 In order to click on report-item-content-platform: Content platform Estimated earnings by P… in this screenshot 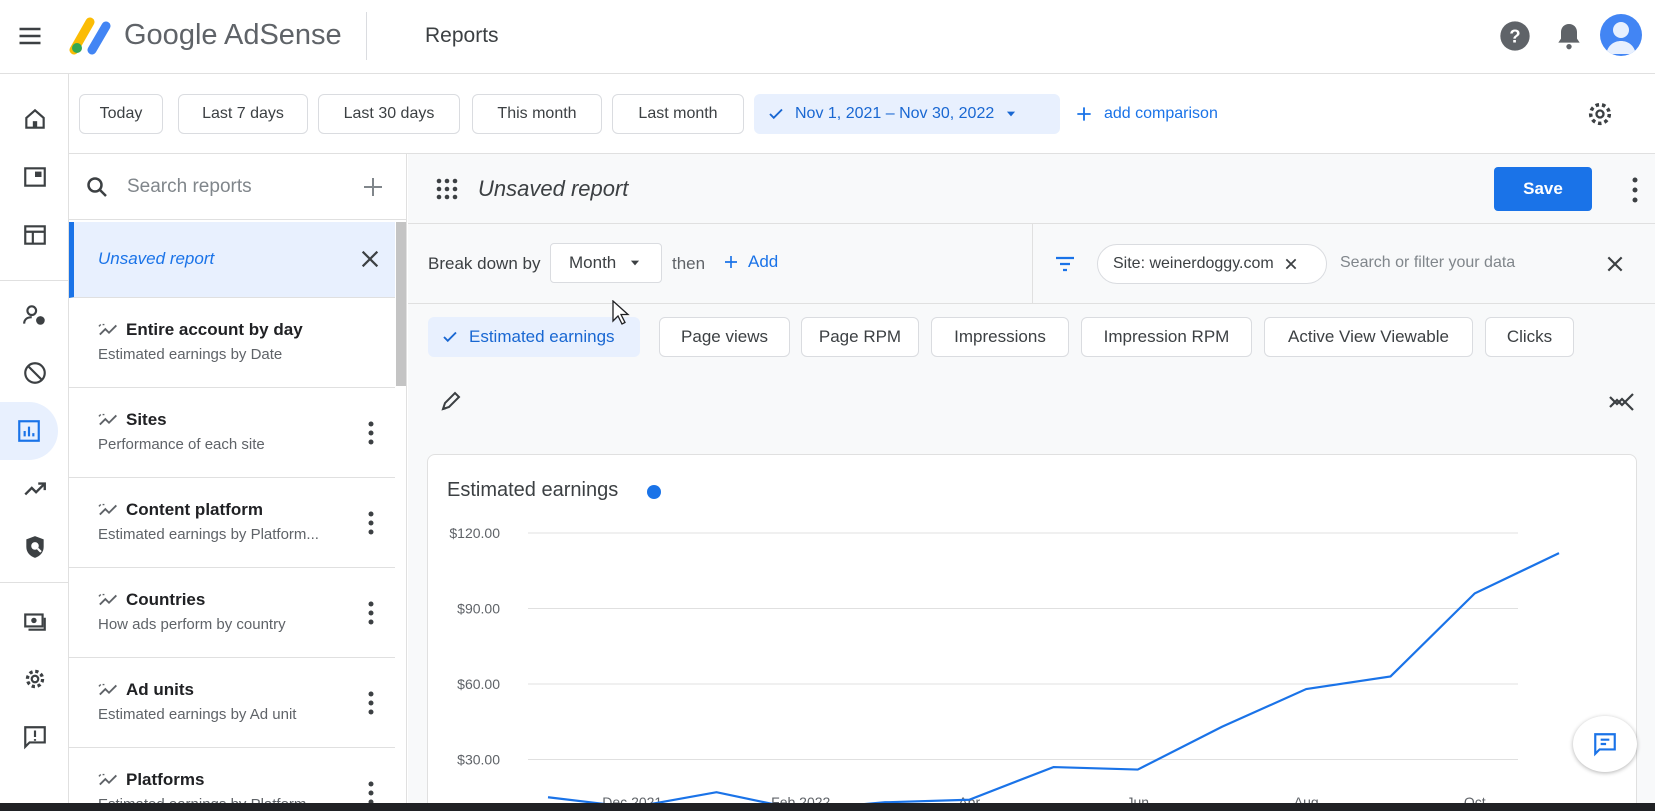, I will do `click(232, 523)`.